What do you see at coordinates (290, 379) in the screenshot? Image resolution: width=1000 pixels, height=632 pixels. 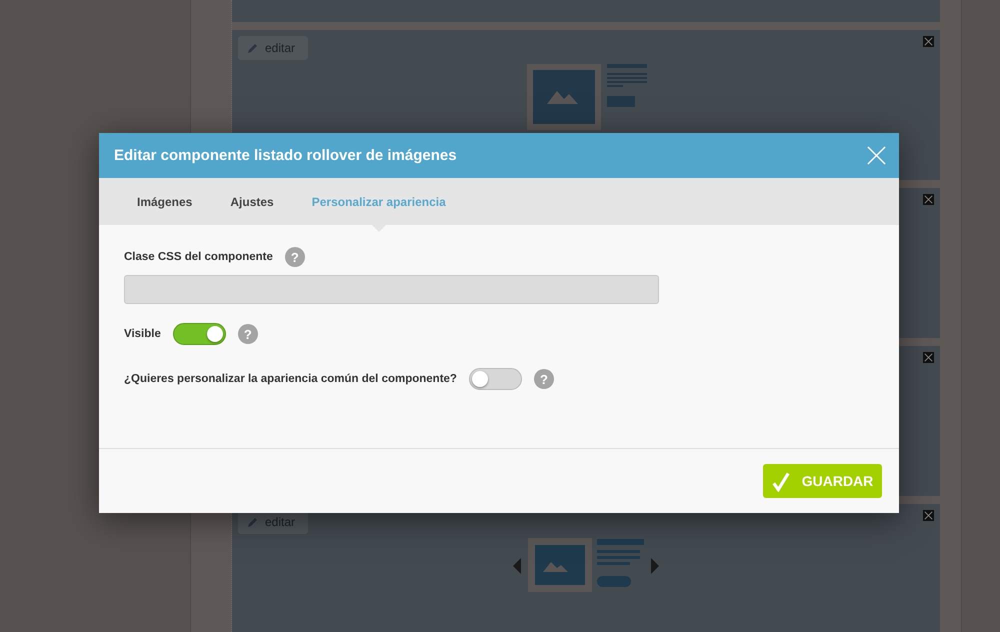 I see `field-label: ¿Quieres personalizar la apariencia común del componente?` at bounding box center [290, 379].